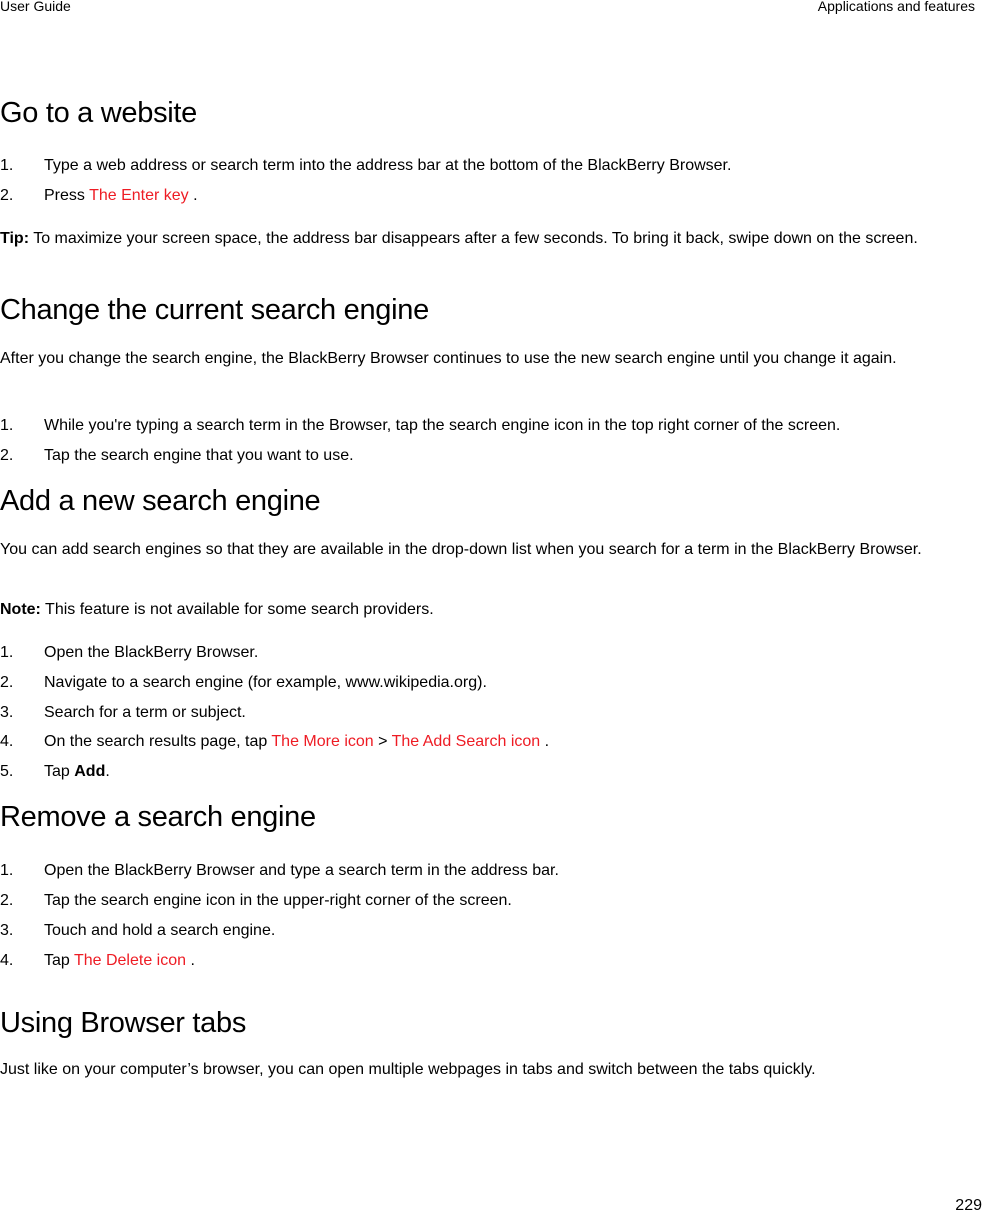 The width and height of the screenshot is (982, 1215). Describe the element at coordinates (214, 310) in the screenshot. I see `heading-change-search-engine: Change the current search engine` at that location.